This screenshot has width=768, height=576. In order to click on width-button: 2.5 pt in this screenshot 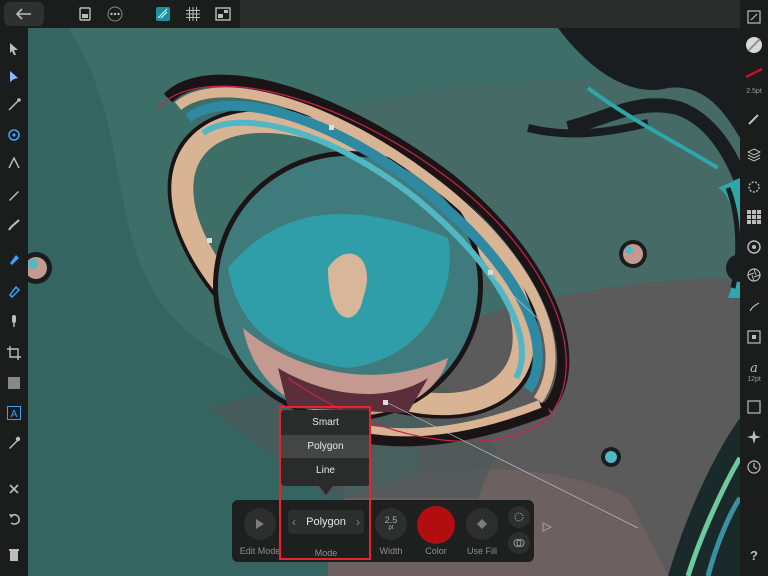, I will do `click(391, 524)`.